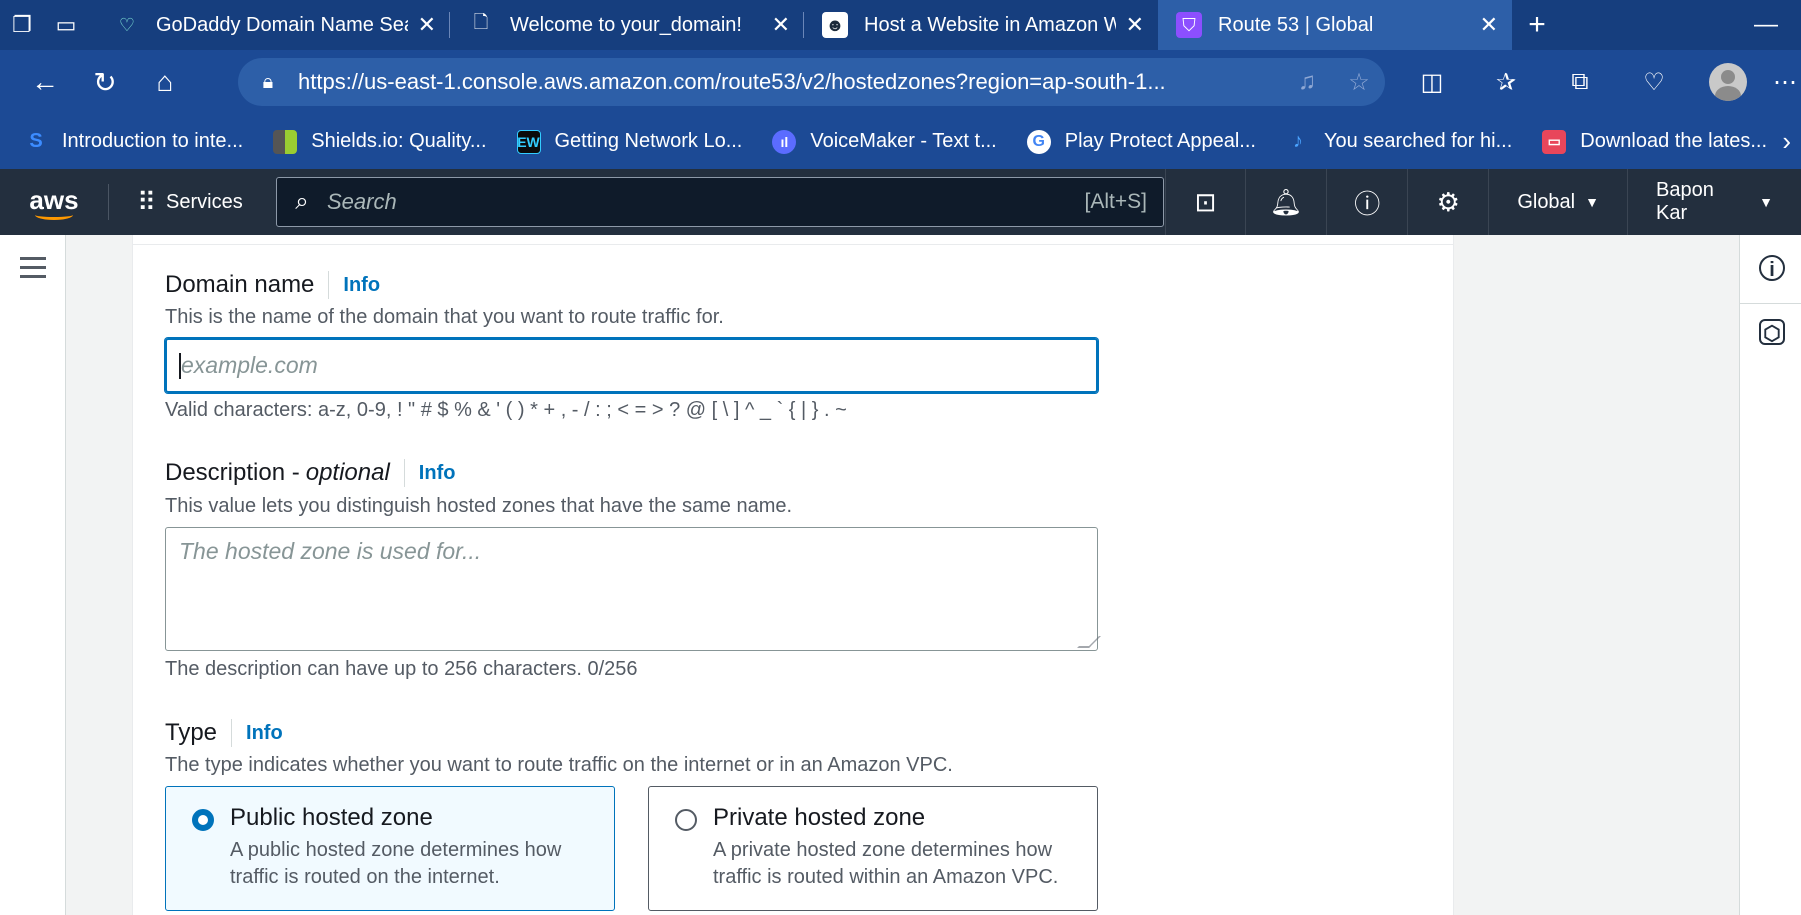 The image size is (1801, 915). Describe the element at coordinates (224, 733) in the screenshot. I see `type-label: Type Info` at that location.